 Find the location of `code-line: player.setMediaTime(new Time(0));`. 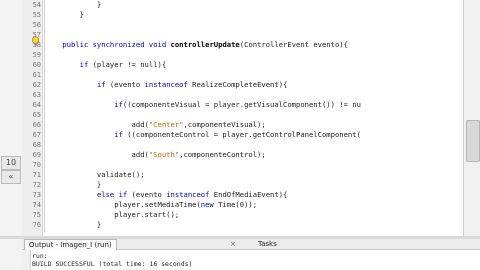

code-line: player.setMediaTime(new Time(0)); is located at coordinates (151, 204).